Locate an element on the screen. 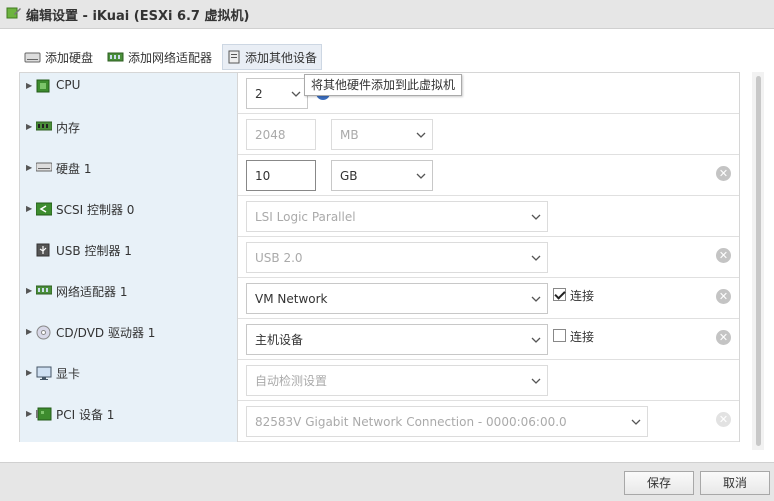 This screenshot has width=774, height=501. select-value: USB 2.0 is located at coordinates (279, 257).